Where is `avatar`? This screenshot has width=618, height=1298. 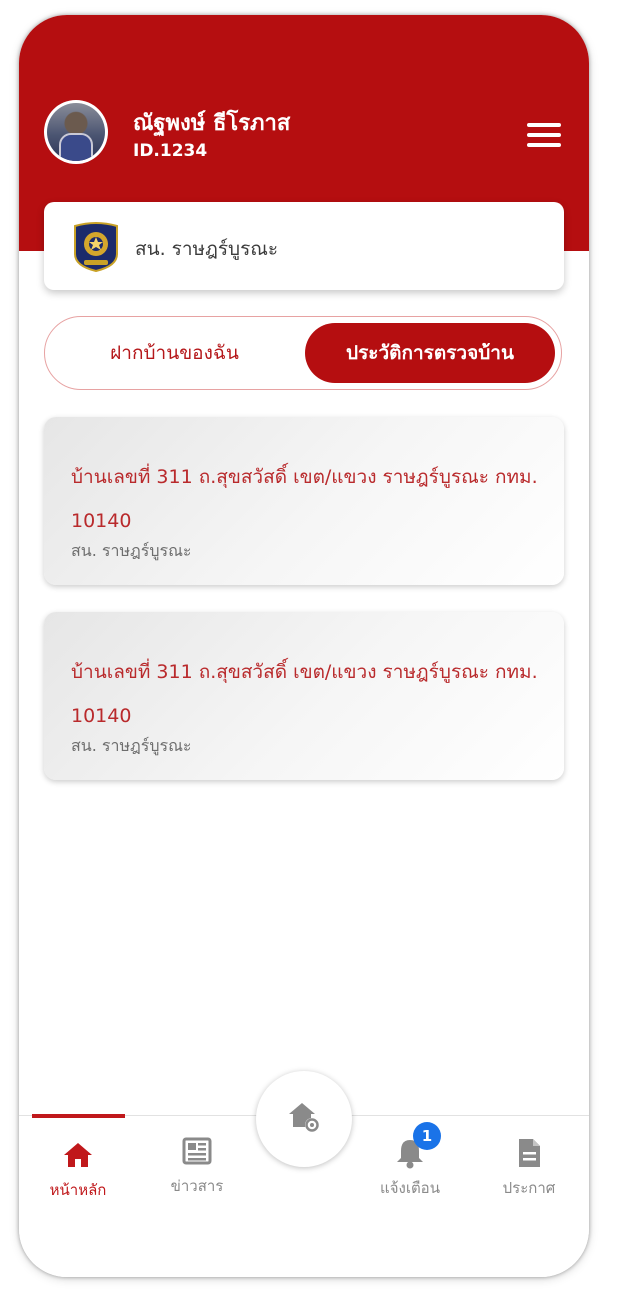
avatar is located at coordinates (76, 132).